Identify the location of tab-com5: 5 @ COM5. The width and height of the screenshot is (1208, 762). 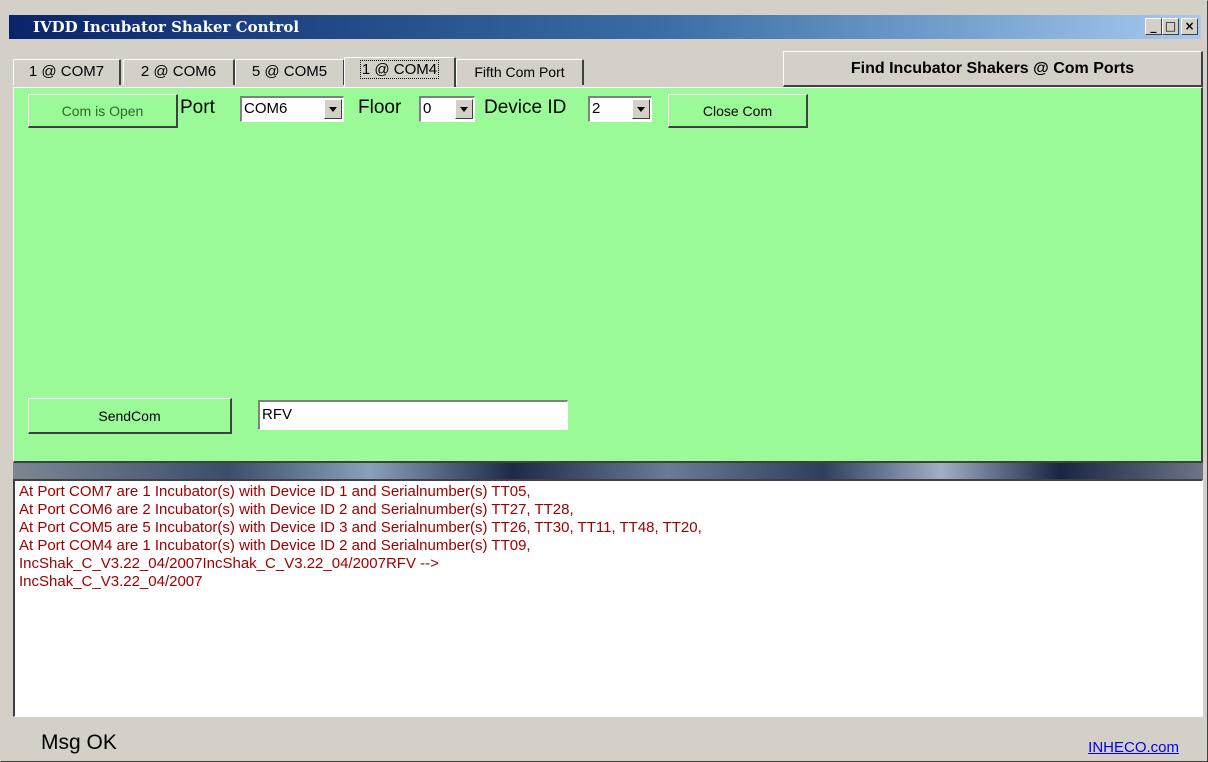
(290, 72).